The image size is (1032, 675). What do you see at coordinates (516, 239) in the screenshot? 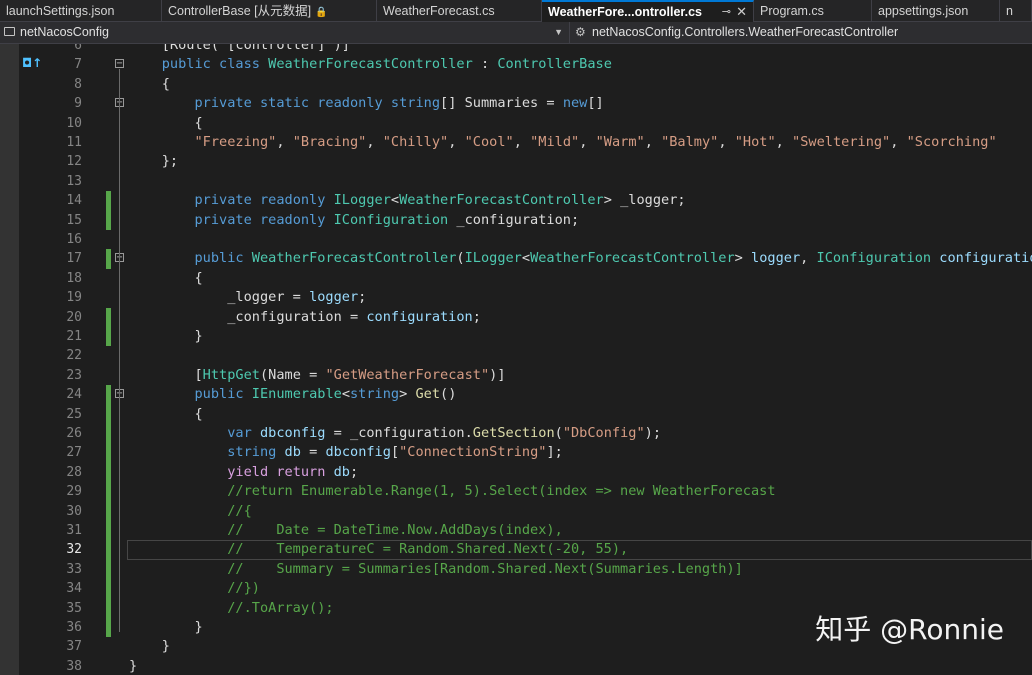
I see `code-line: 16` at bounding box center [516, 239].